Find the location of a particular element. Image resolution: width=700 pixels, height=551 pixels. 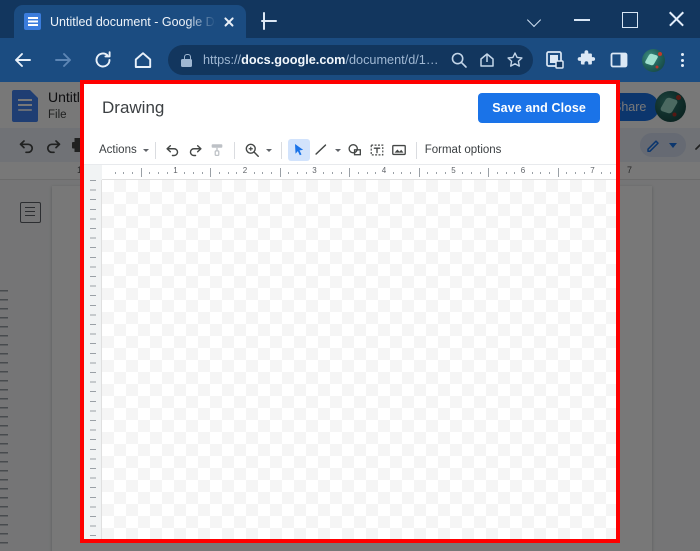

dialog-title: Drawing is located at coordinates (133, 107).